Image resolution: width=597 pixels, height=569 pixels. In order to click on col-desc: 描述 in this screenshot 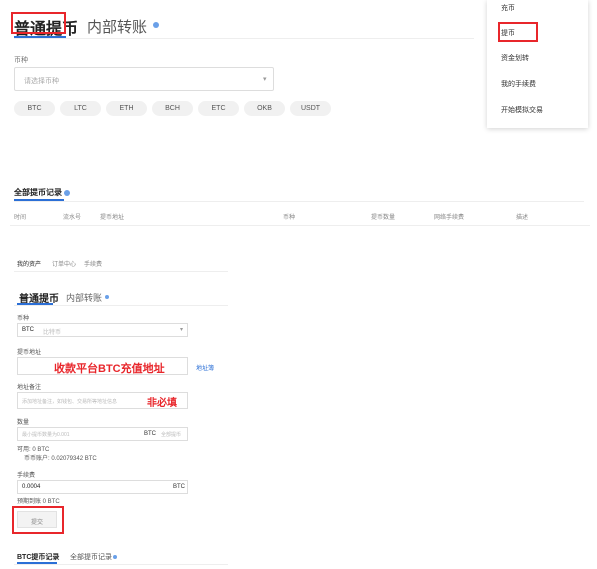, I will do `click(522, 218)`.